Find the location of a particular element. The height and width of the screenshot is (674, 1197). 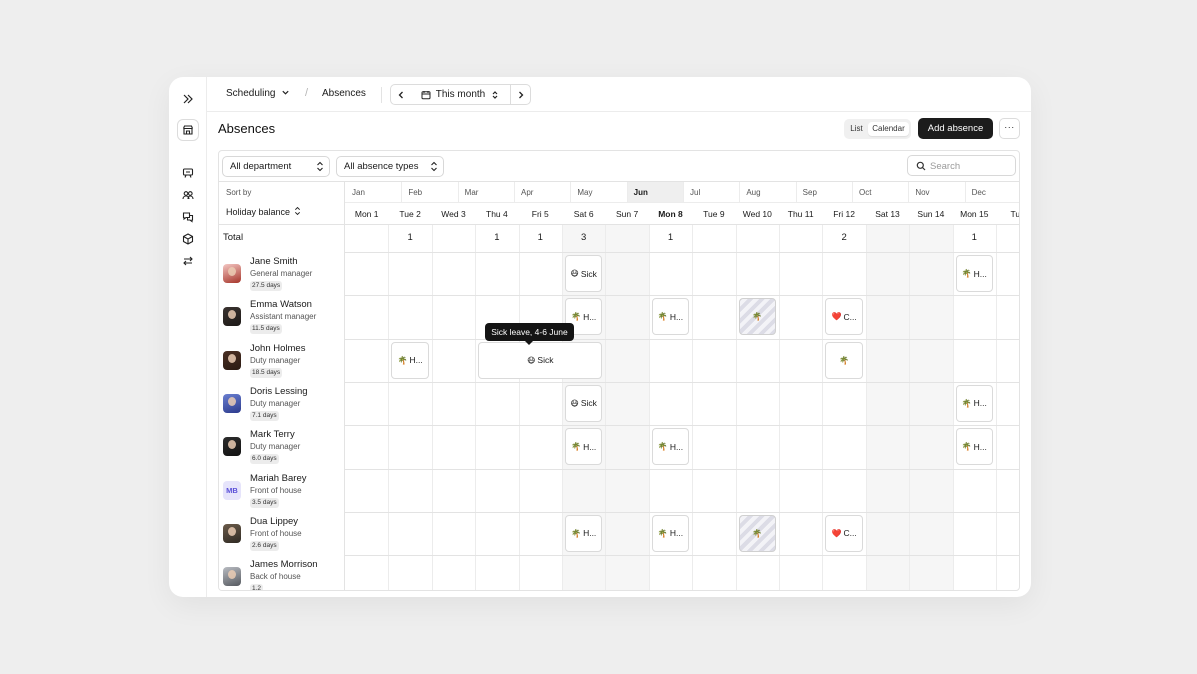

breadcrumb-scheduling-label: Scheduling is located at coordinates (251, 93).